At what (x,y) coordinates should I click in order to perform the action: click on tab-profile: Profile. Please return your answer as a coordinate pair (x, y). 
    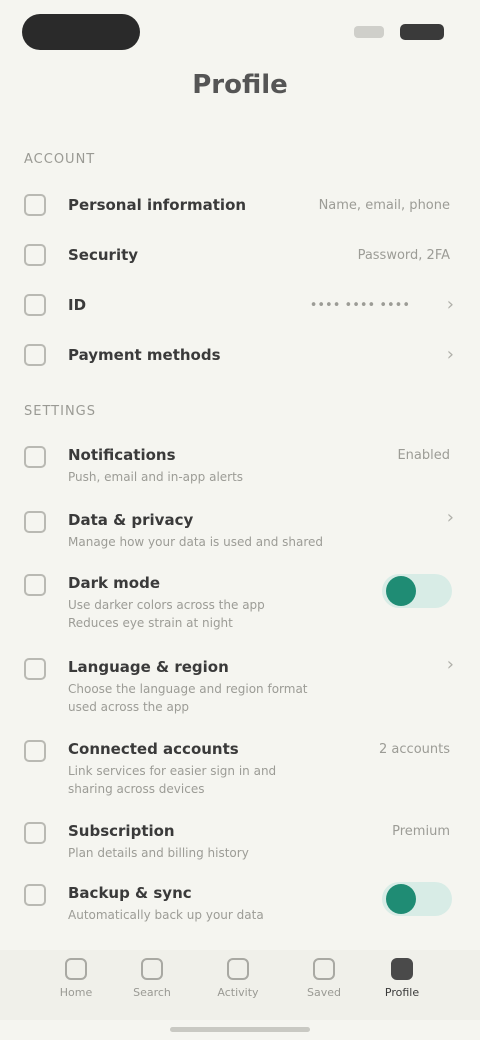
    Looking at the image, I should click on (402, 988).